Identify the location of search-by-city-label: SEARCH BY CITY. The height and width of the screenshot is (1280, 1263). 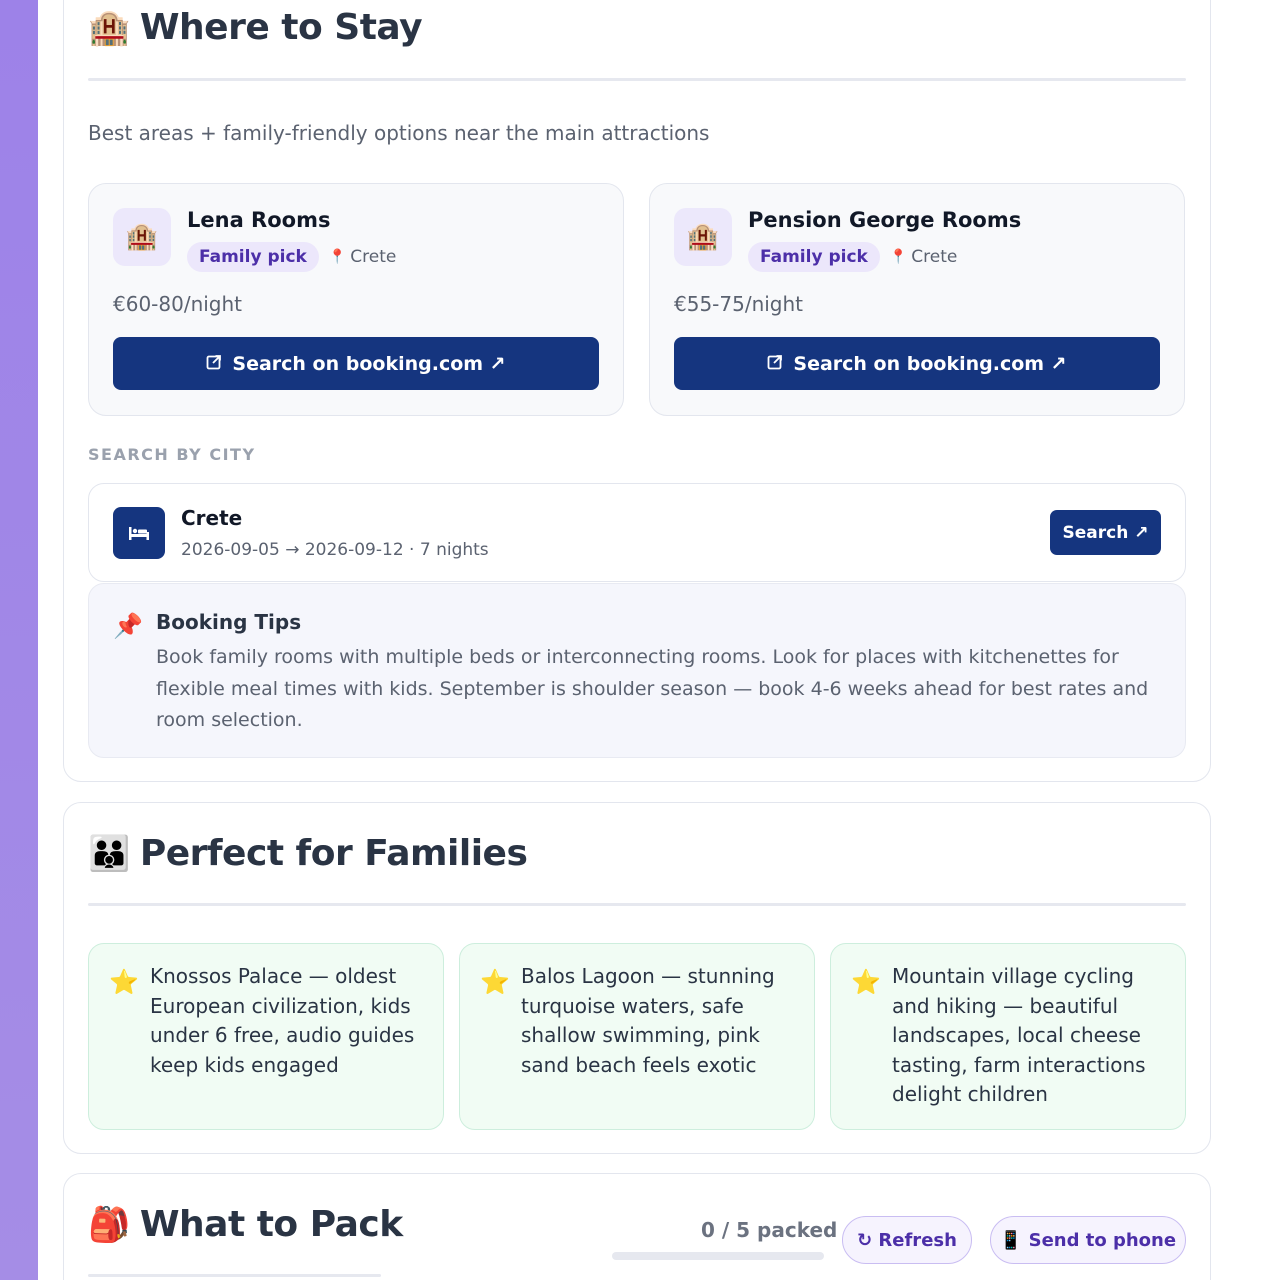
(172, 454).